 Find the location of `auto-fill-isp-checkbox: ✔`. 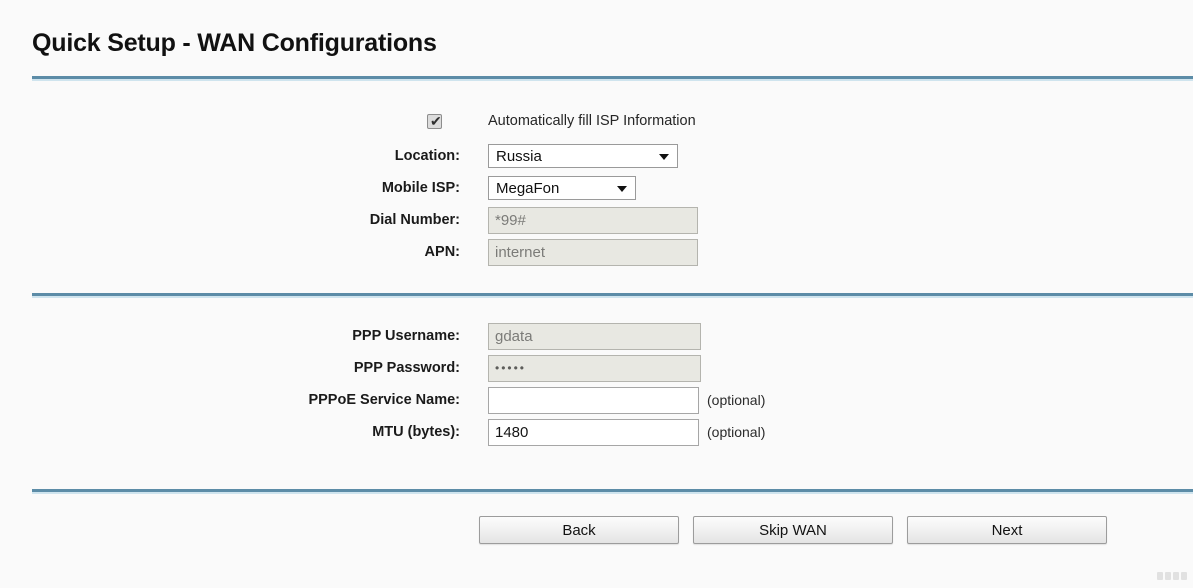

auto-fill-isp-checkbox: ✔ is located at coordinates (434, 120).